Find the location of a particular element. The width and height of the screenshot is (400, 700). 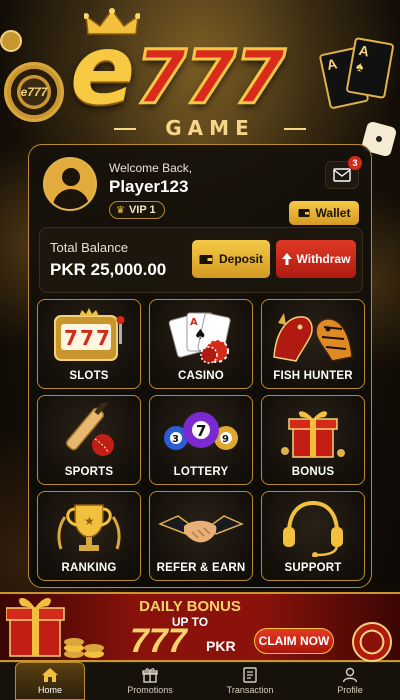

game-tile-casino: A ♠ CASINO is located at coordinates (201, 344).